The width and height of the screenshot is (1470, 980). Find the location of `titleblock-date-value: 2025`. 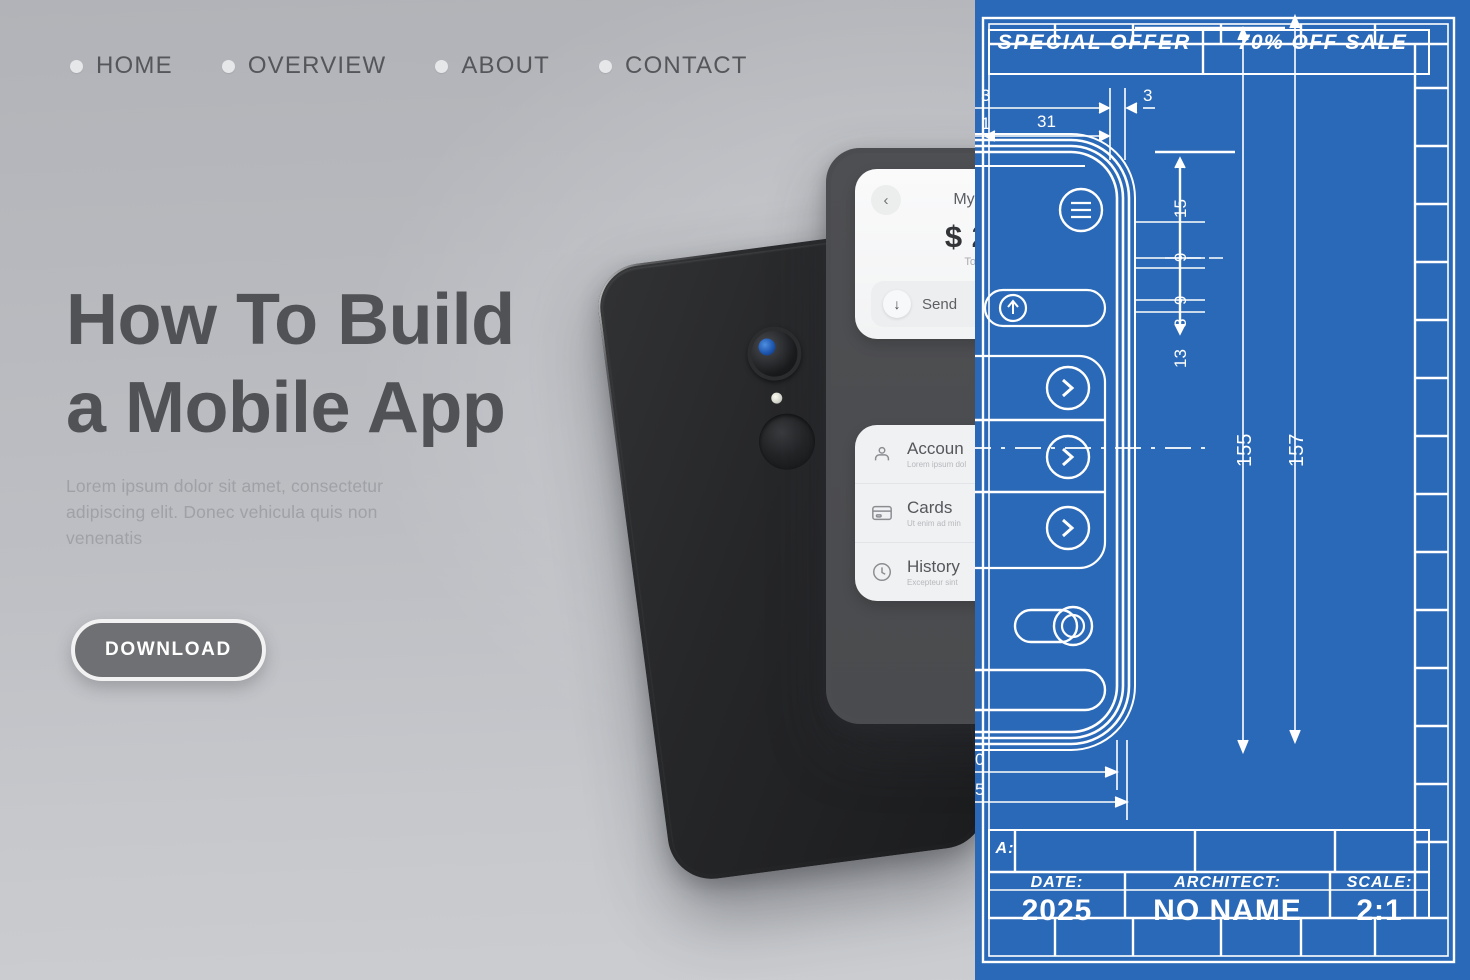

titleblock-date-value: 2025 is located at coordinates (1057, 910).